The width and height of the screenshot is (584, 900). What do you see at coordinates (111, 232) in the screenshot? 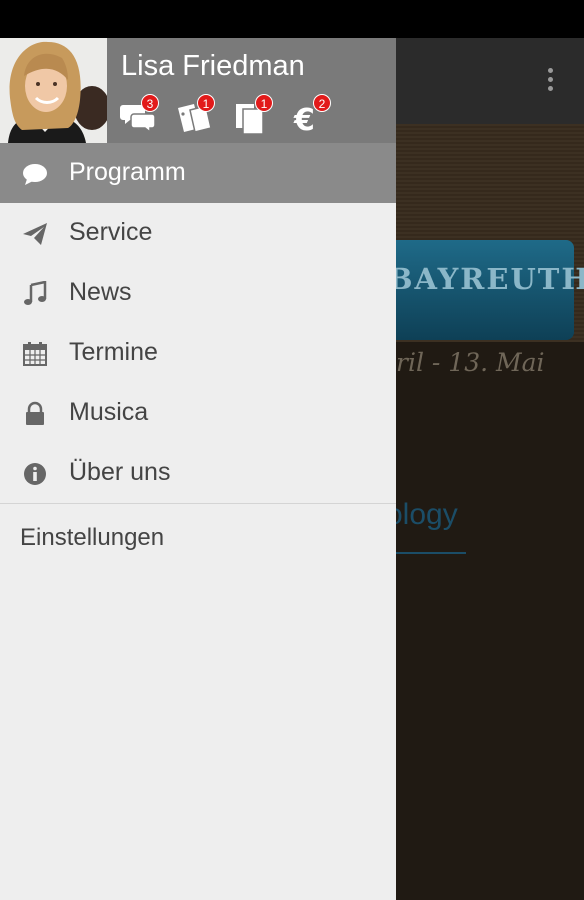
I see `menu-item-label: Service` at bounding box center [111, 232].